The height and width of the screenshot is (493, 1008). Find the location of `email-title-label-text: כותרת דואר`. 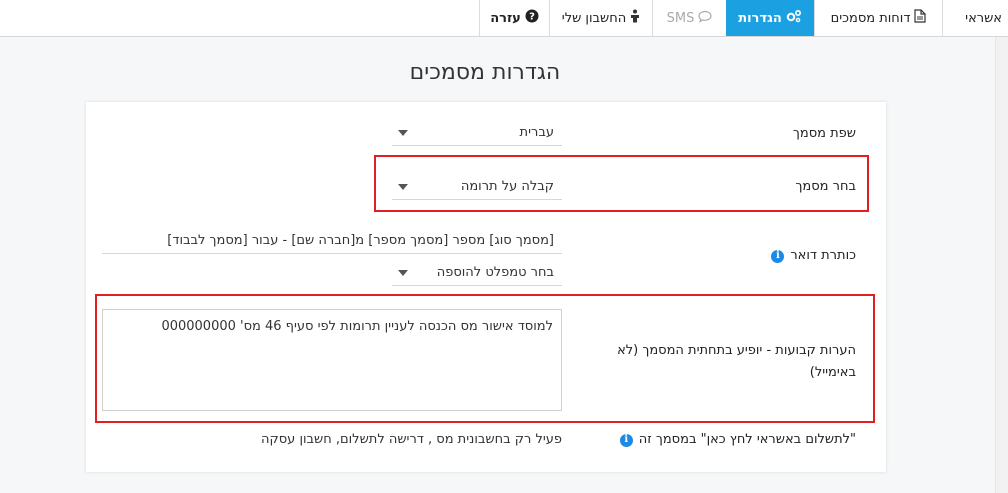

email-title-label-text: כותרת דואר is located at coordinates (823, 255).